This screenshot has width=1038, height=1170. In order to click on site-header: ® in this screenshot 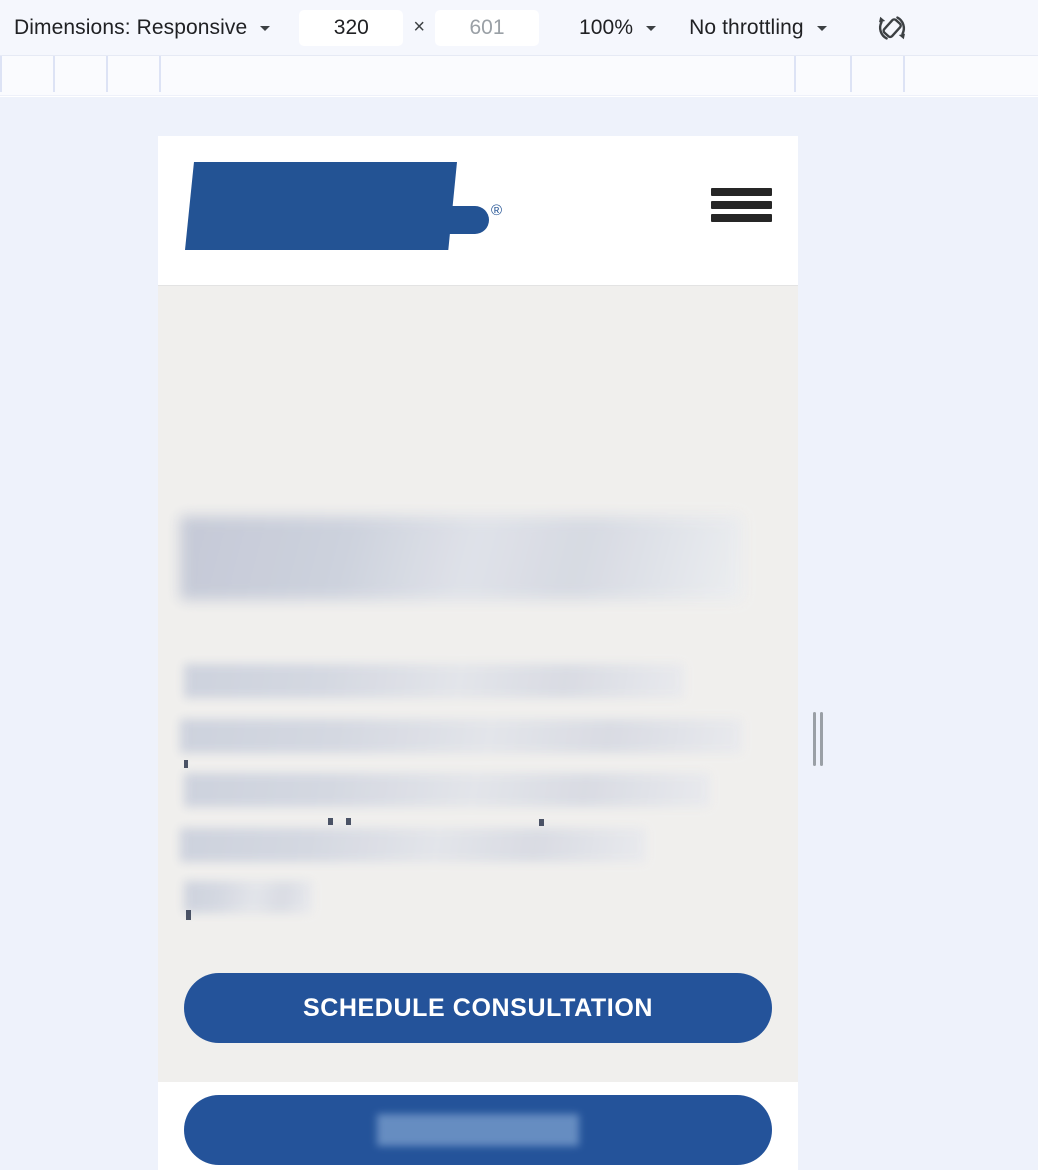, I will do `click(478, 211)`.